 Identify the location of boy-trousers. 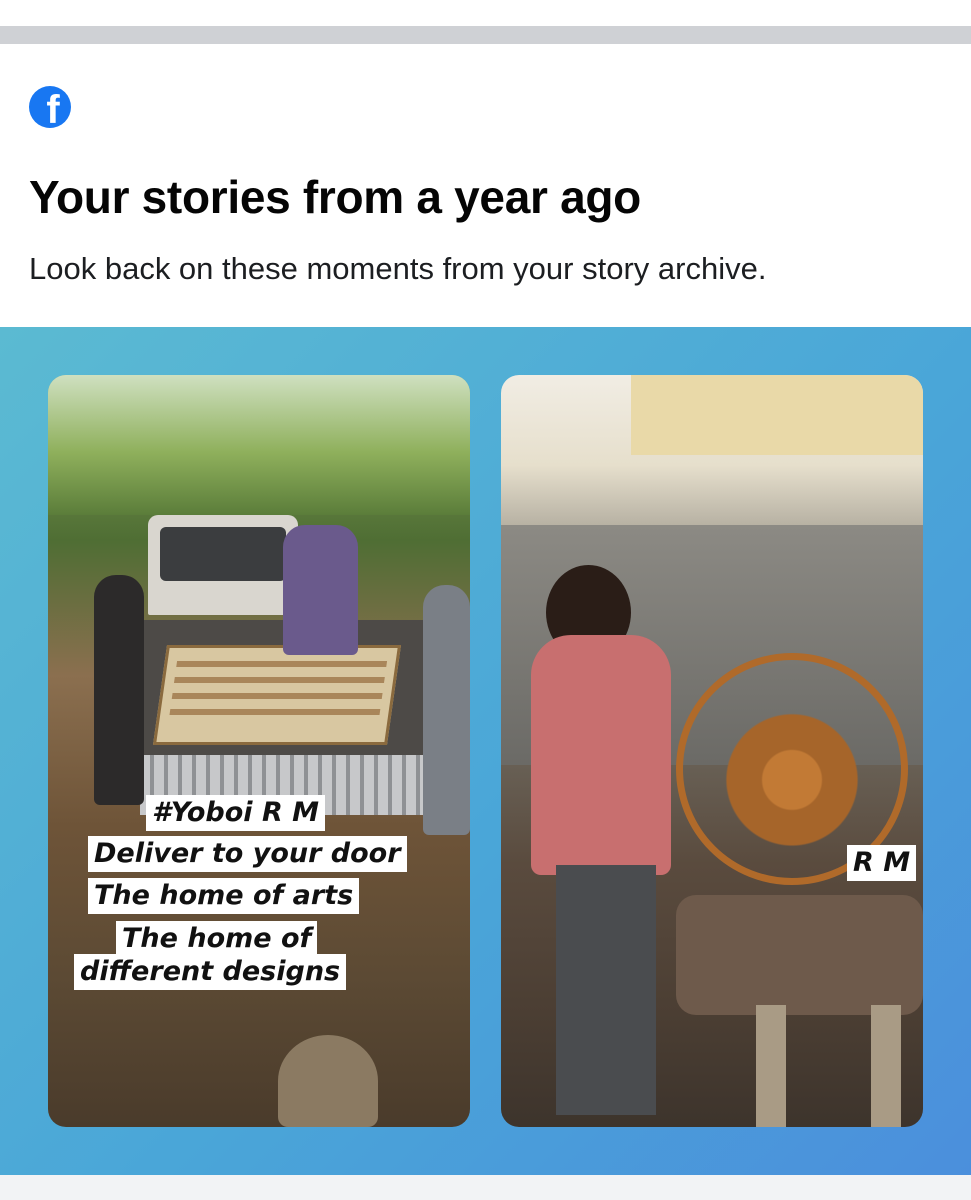
(606, 990).